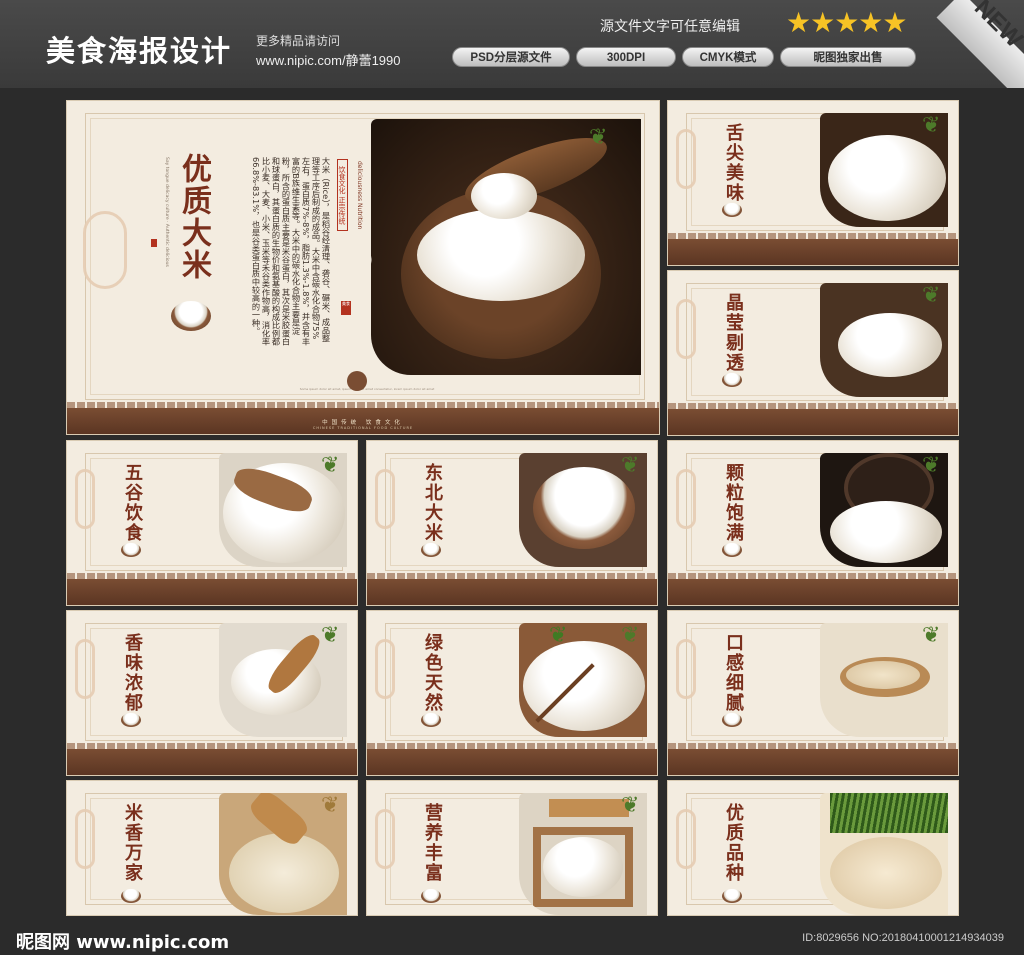 The height and width of the screenshot is (955, 1024). I want to click on badge-psd: PSD分层源文件, so click(511, 57).